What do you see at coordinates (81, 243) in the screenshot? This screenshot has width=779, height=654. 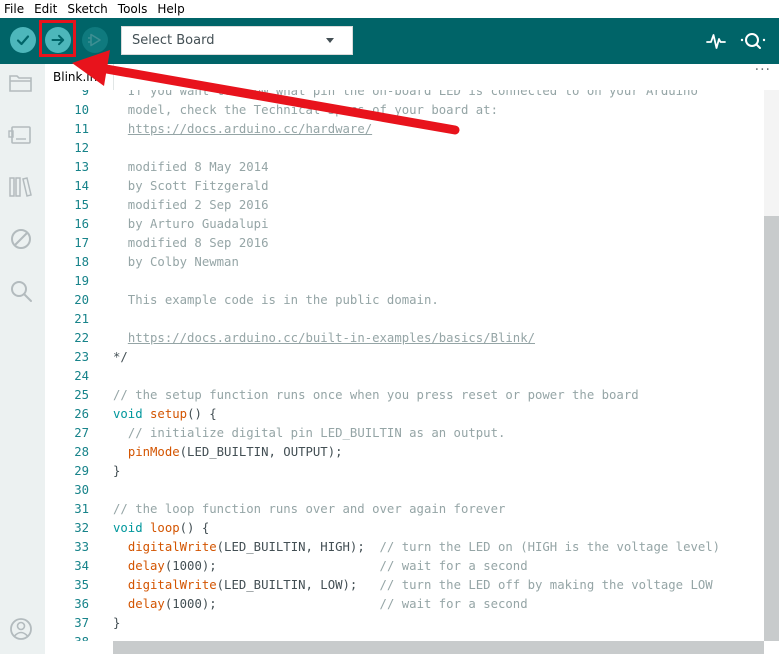 I see `line-number: 17` at bounding box center [81, 243].